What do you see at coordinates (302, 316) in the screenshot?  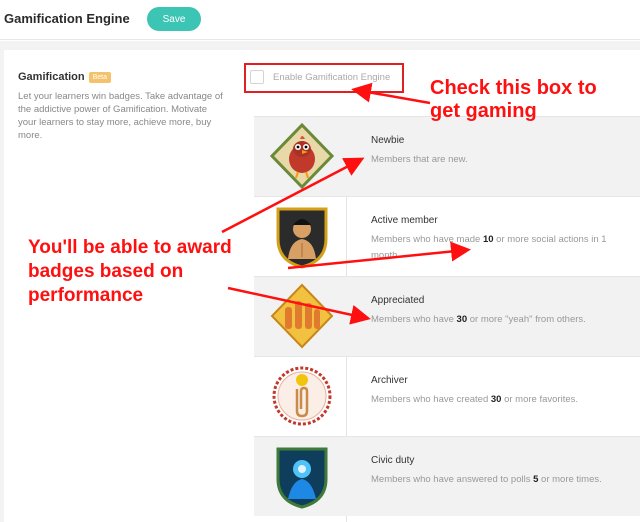 I see `raised-hands-badge-icon` at bounding box center [302, 316].